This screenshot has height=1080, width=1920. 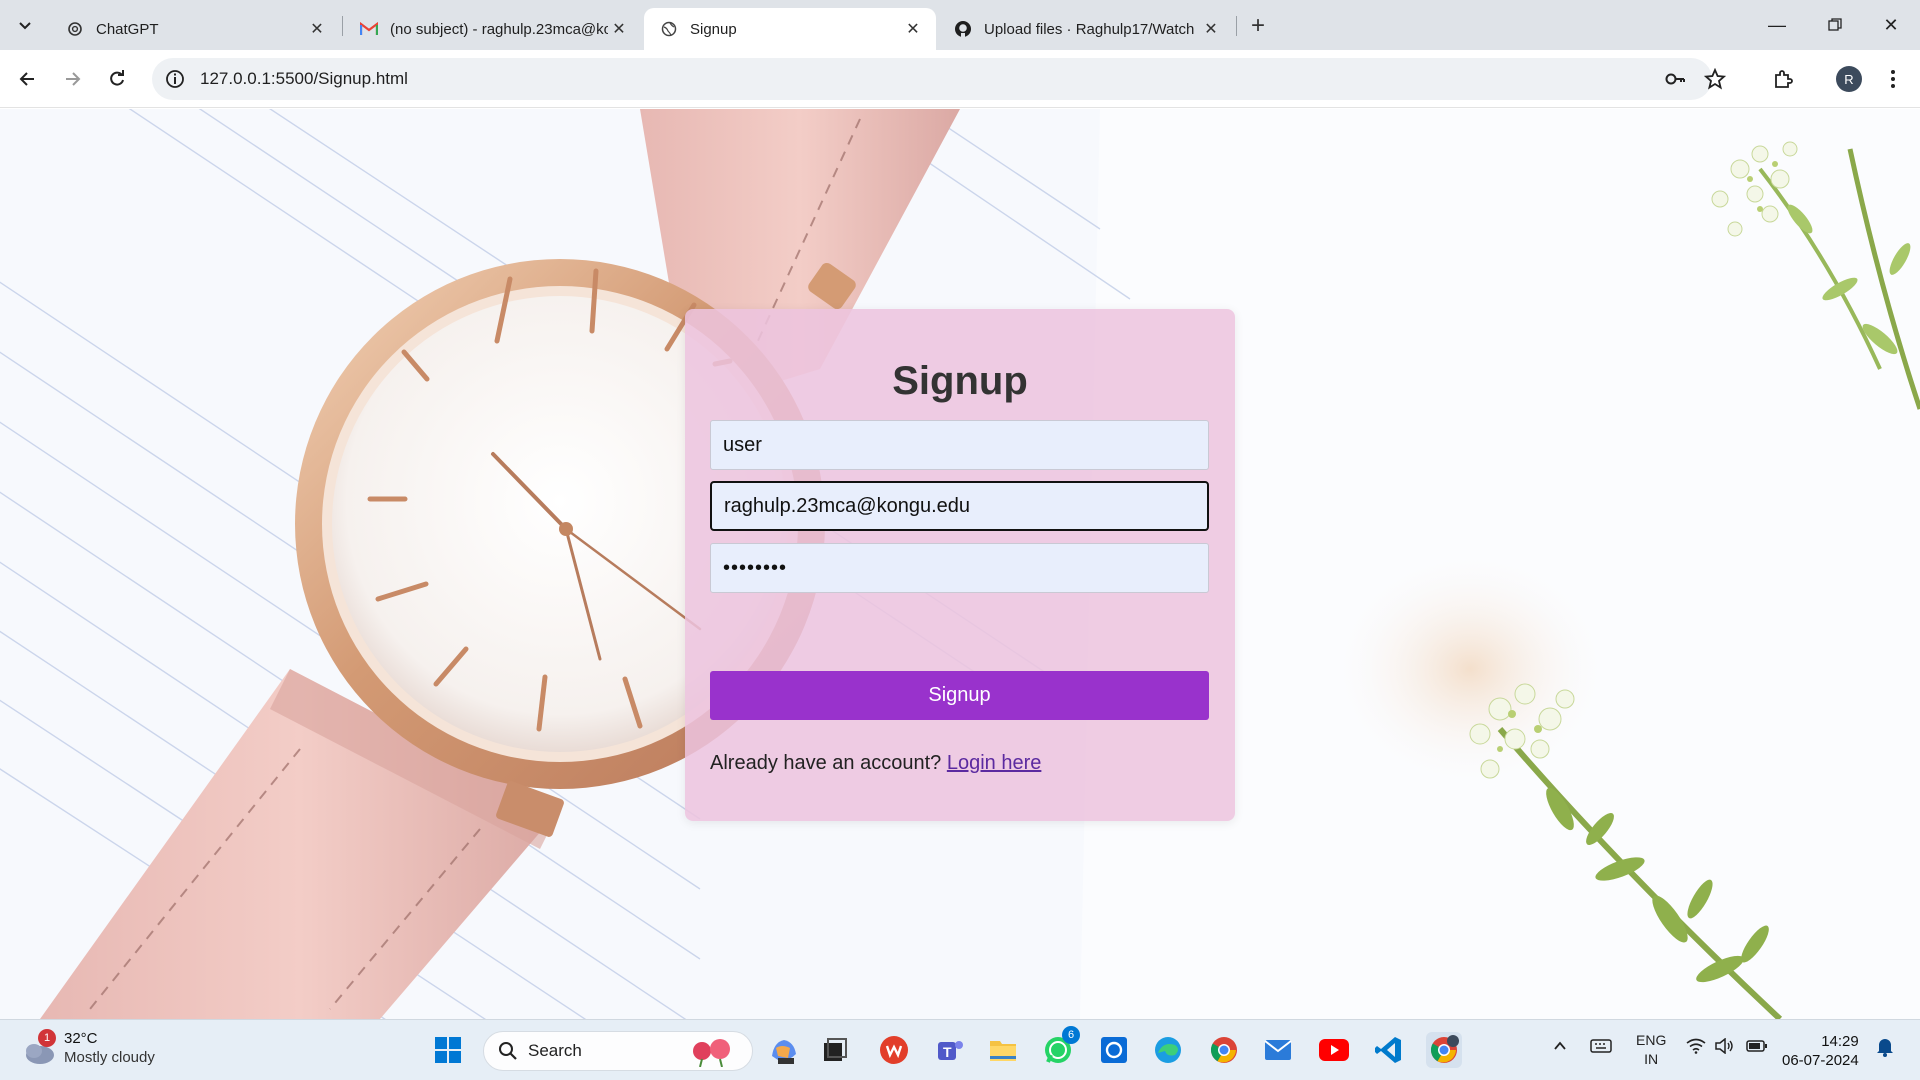 I want to click on wifi-icon, so click(x=1696, y=1046).